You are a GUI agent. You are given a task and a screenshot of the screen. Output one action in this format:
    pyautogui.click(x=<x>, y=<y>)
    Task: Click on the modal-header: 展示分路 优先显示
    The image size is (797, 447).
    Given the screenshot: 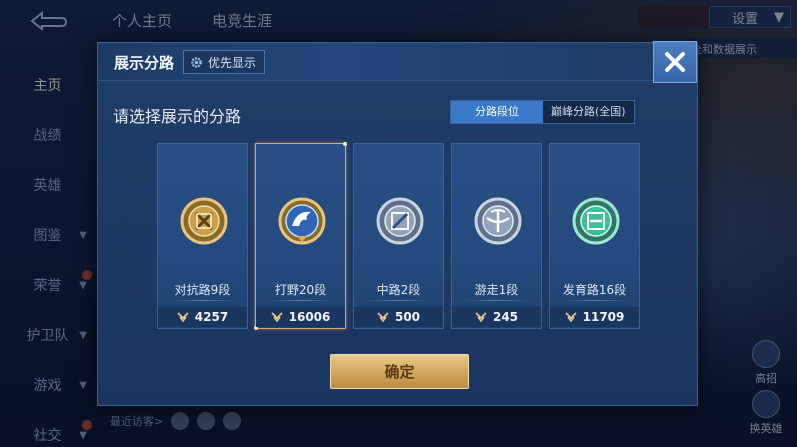 What is the action you would take?
    pyautogui.click(x=397, y=62)
    